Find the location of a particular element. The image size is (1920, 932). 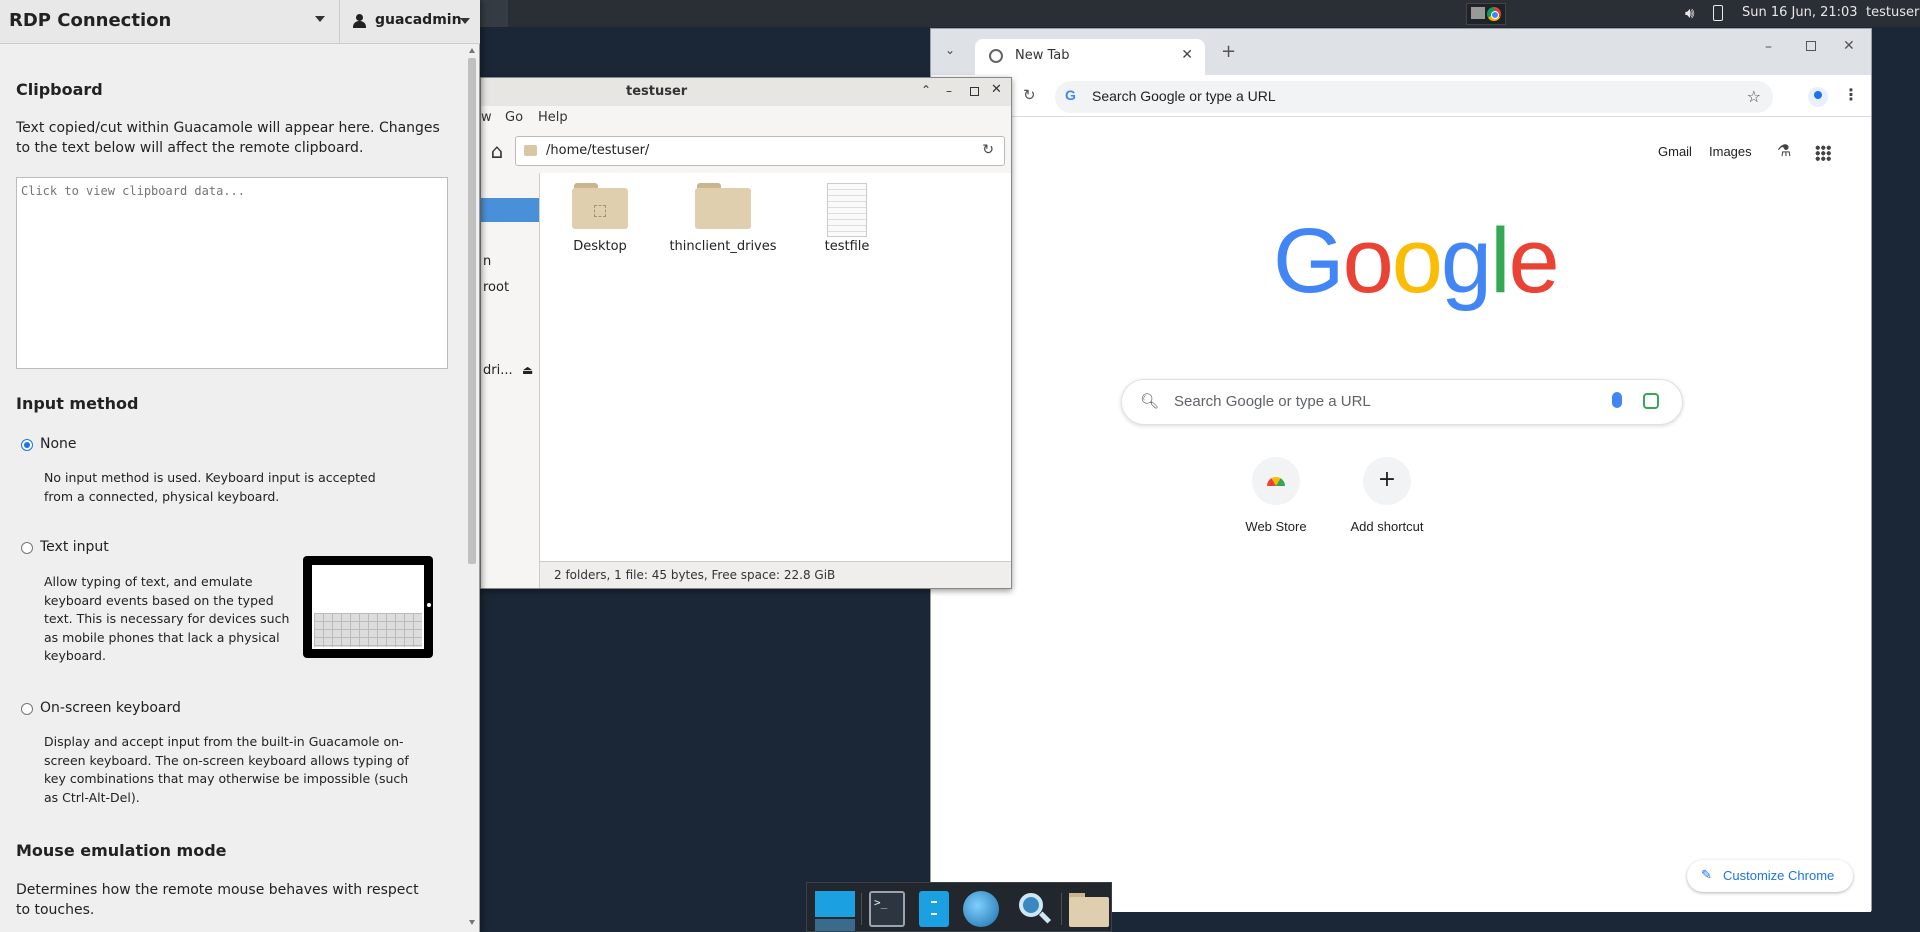

dock: >_ is located at coordinates (959, 907).